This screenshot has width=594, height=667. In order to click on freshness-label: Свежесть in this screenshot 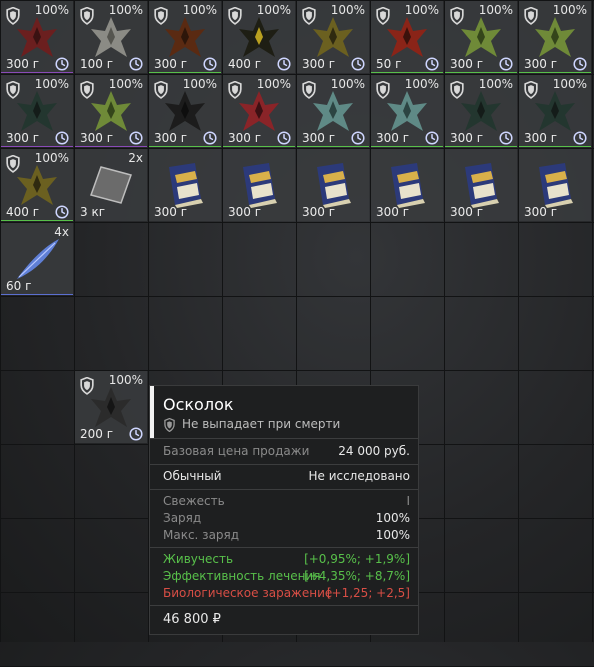, I will do `click(194, 501)`.